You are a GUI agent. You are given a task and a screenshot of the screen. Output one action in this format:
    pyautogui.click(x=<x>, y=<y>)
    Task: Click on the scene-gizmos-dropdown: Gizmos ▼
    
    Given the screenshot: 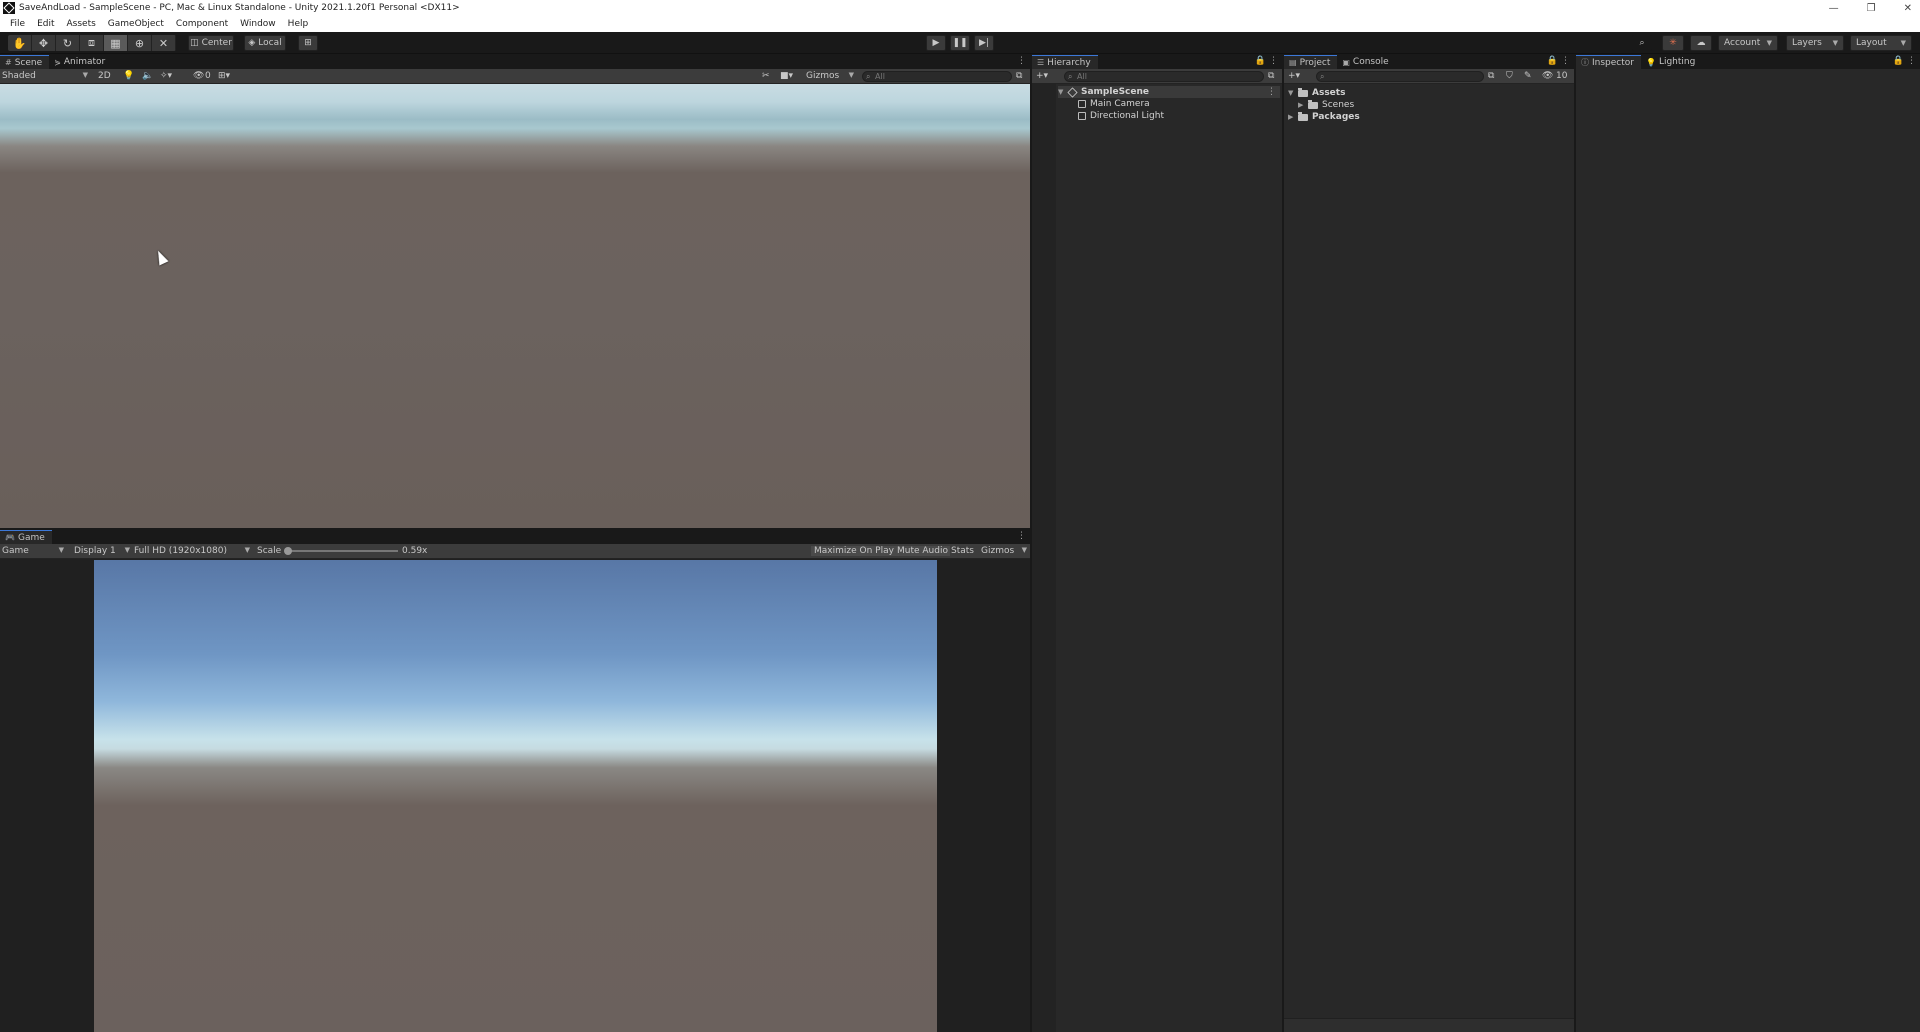 What is the action you would take?
    pyautogui.click(x=830, y=76)
    